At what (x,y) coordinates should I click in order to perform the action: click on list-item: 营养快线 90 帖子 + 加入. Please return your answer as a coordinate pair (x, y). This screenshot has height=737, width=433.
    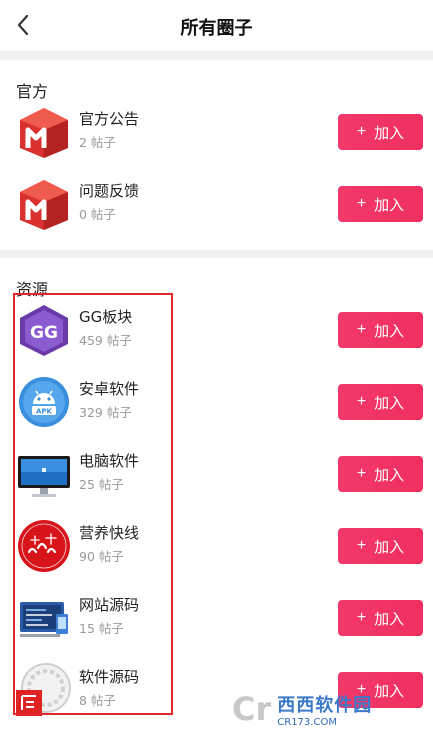
    Looking at the image, I should click on (216, 546).